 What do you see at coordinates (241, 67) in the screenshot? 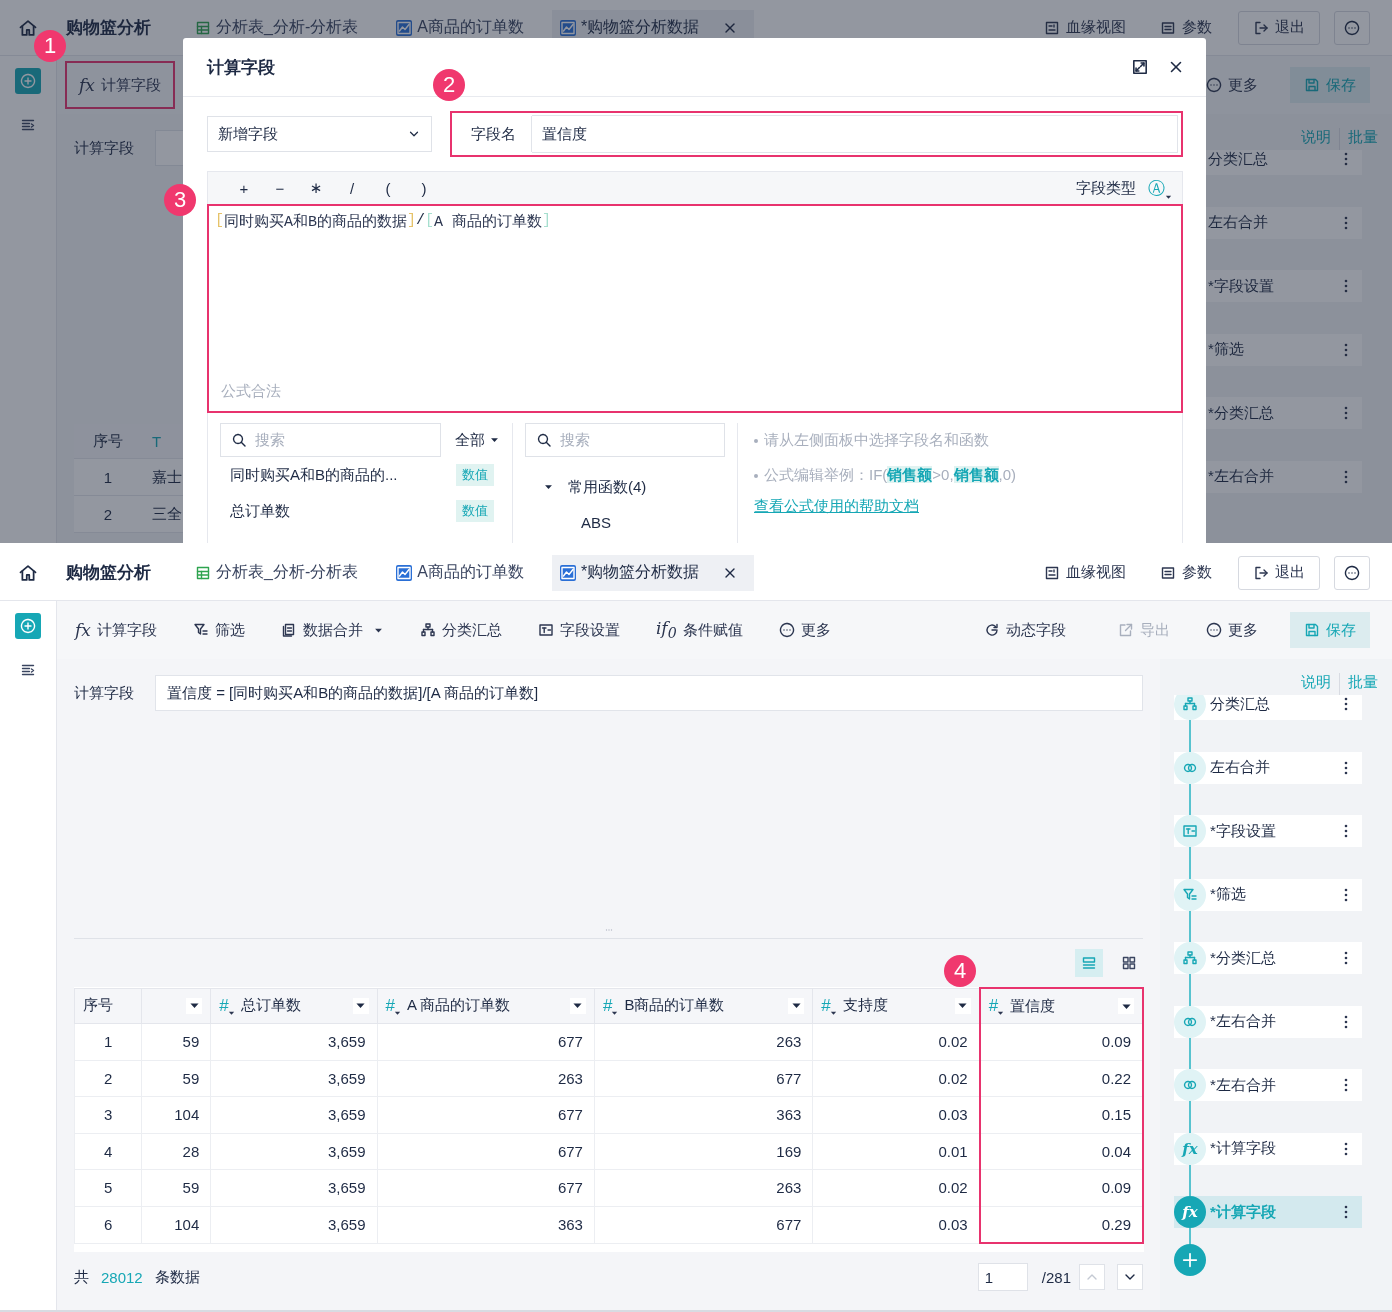
I see `dialog-title: 计算字段` at bounding box center [241, 67].